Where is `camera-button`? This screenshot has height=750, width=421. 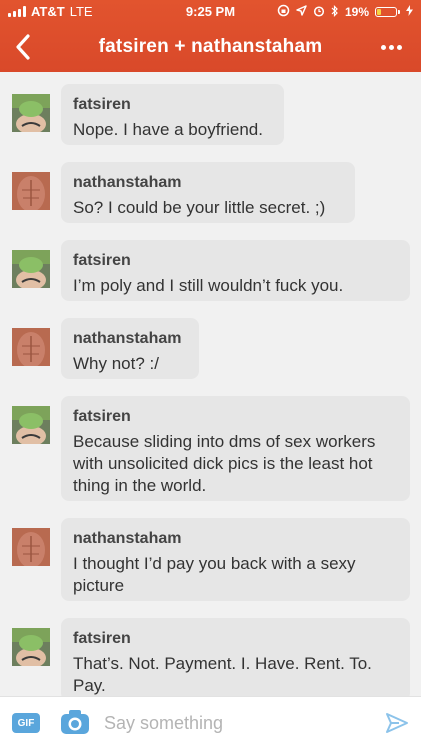
camera-button is located at coordinates (75, 722).